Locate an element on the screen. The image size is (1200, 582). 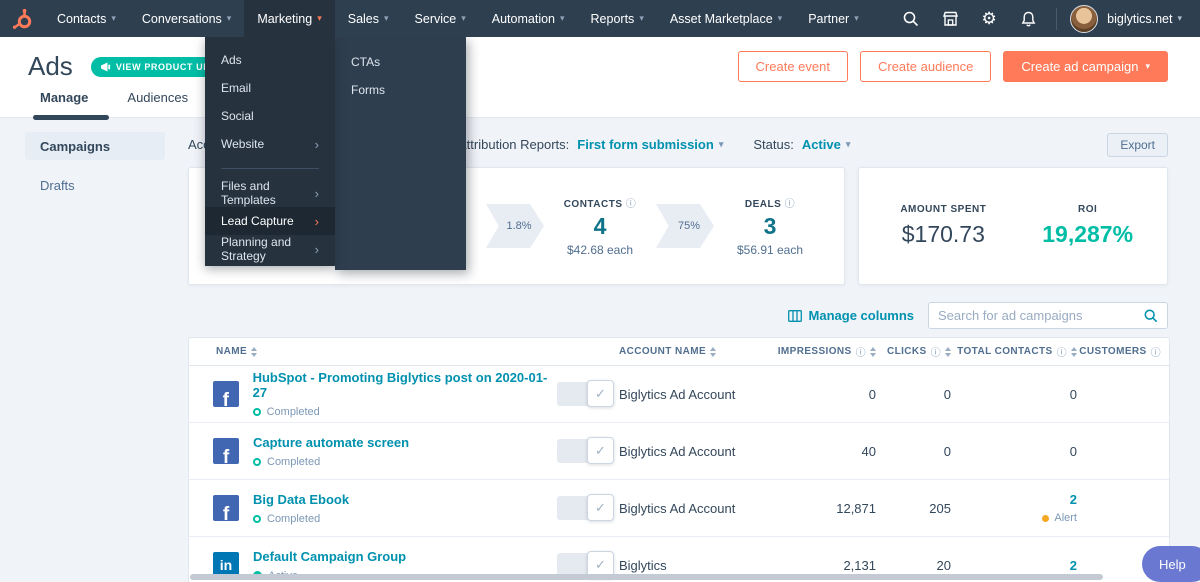
manage-columns-button: Manage columns is located at coordinates (850, 315).